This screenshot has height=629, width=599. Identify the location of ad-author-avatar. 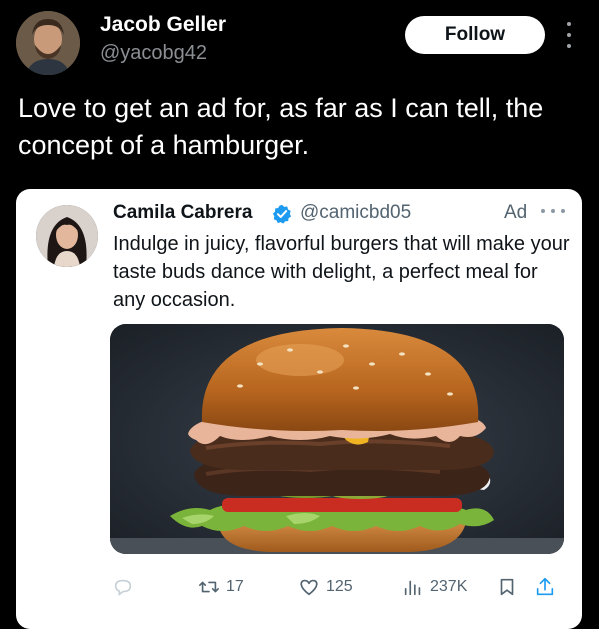
(67, 236).